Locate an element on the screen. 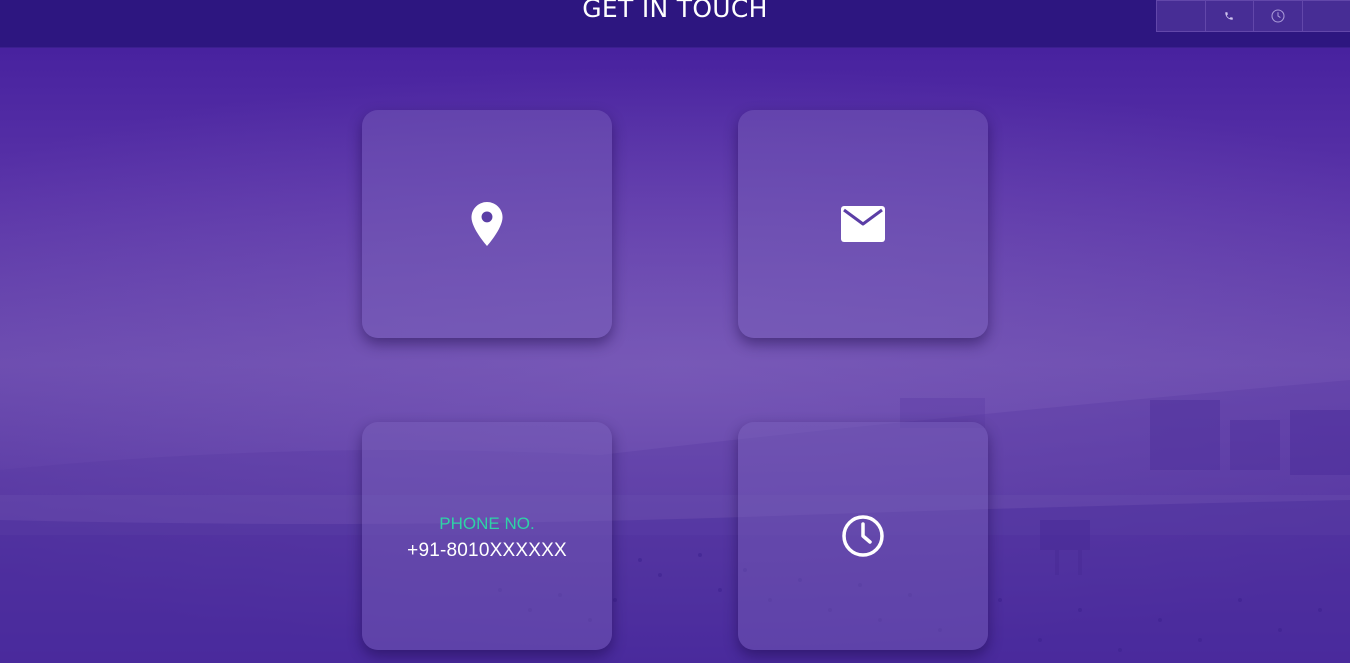 Image resolution: width=1350 pixels, height=663 pixels. location-card is located at coordinates (487, 224).